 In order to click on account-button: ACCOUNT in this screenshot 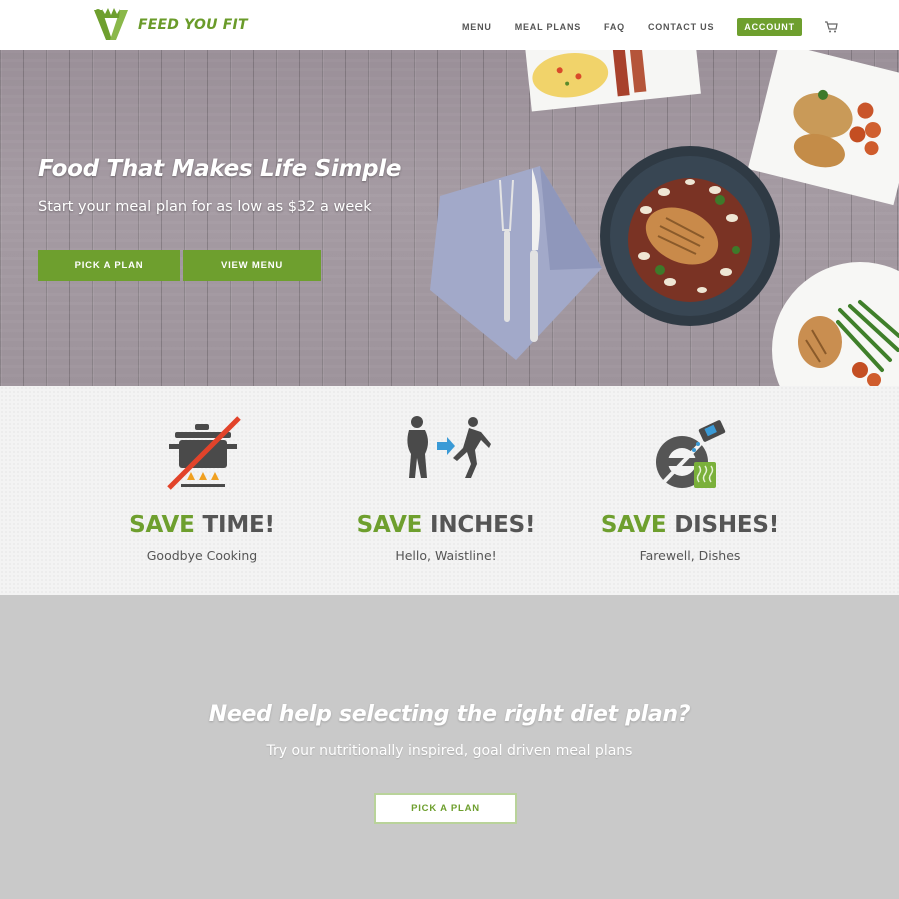, I will do `click(769, 27)`.